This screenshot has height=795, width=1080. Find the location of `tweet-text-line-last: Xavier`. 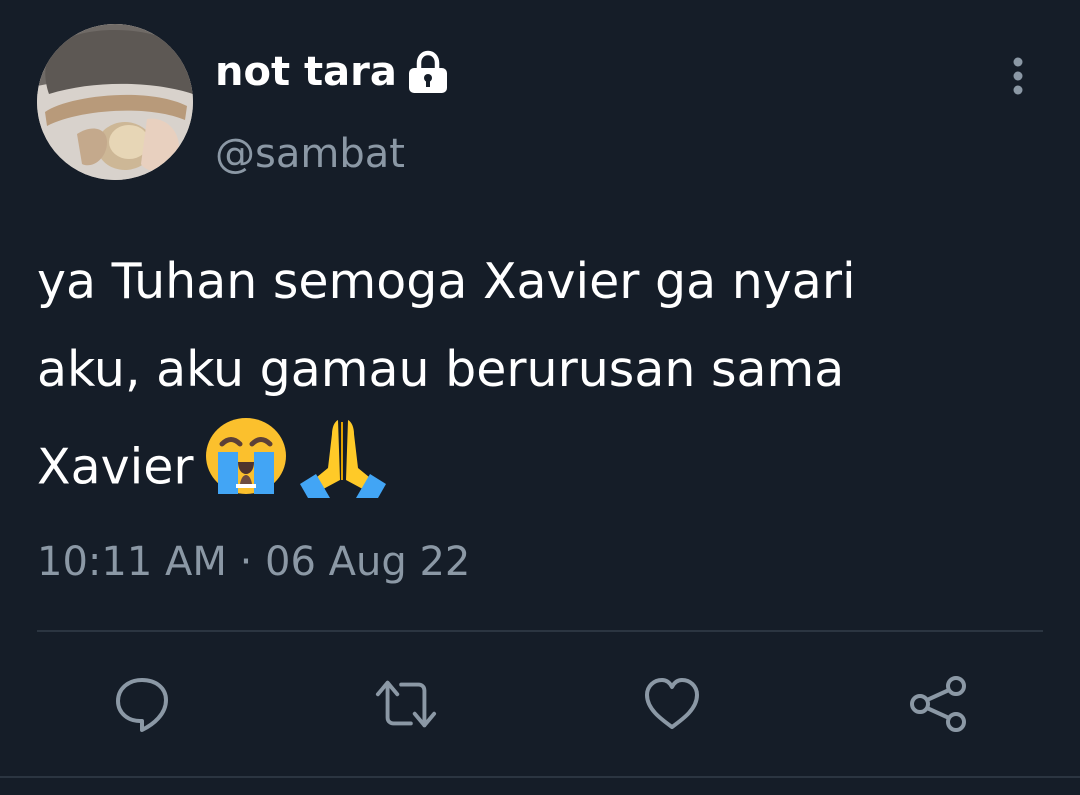

tweet-text-line-last: Xavier is located at coordinates (537, 470).